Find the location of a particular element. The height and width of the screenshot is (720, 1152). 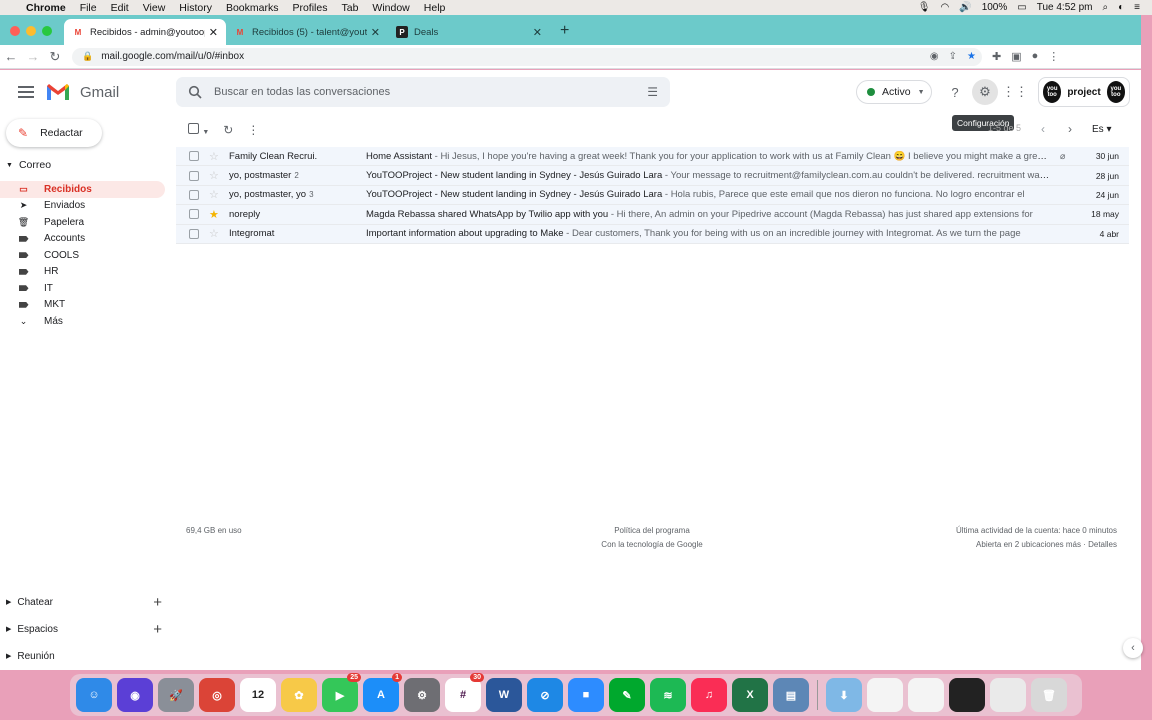

sidepanel-icon: ▣ is located at coordinates (1016, 56).